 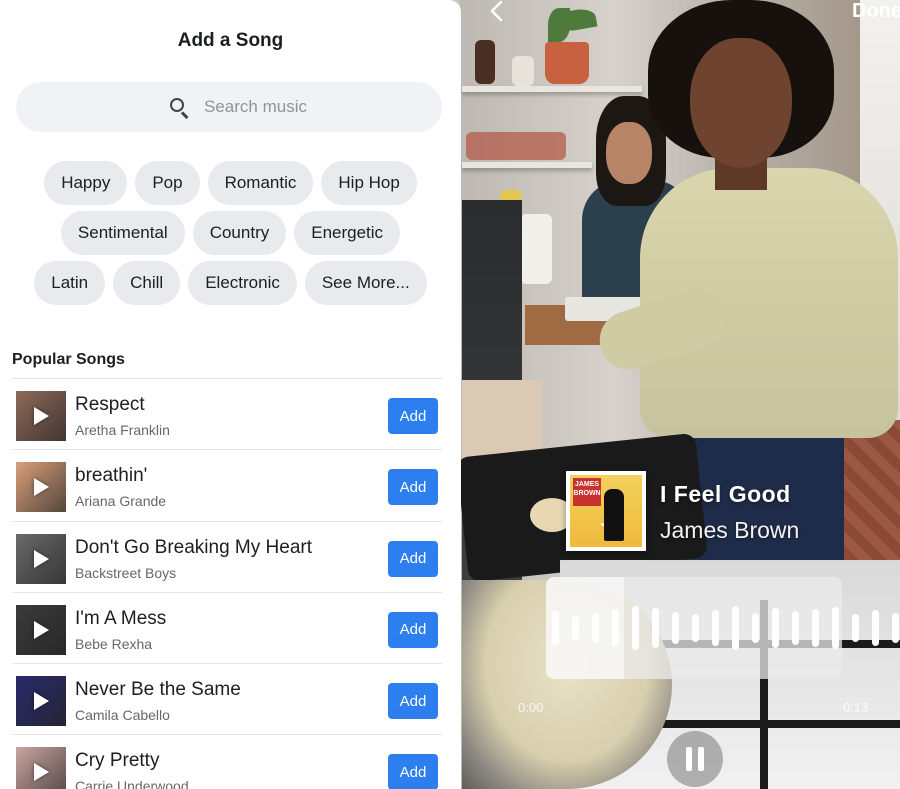 I want to click on song-artist: Aretha Franklin, so click(x=122, y=430).